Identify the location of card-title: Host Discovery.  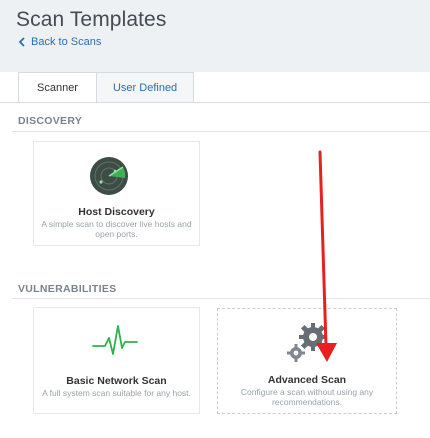
(116, 212).